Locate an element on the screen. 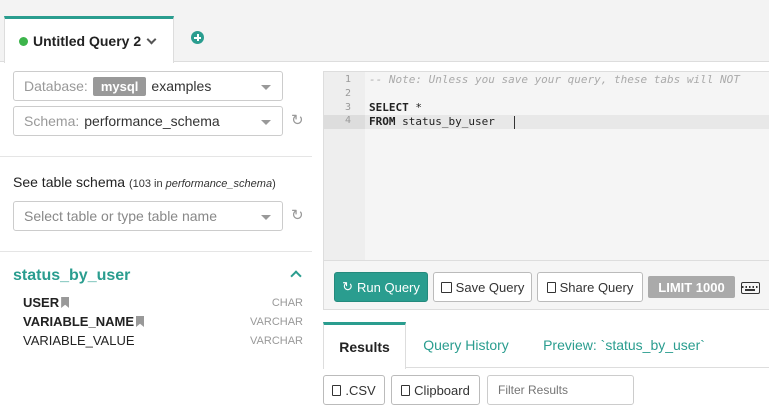 This screenshot has width=769, height=409. tab-untitled-query-2: Untitled Query 2 is located at coordinates (89, 39).